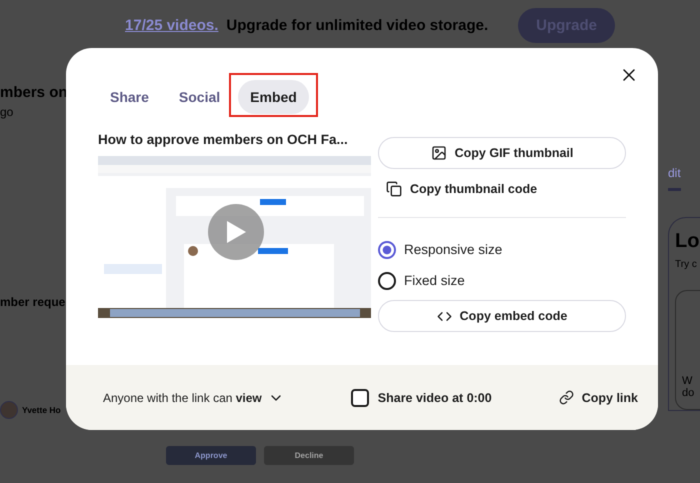 This screenshot has width=700, height=483. Describe the element at coordinates (687, 241) in the screenshot. I see `card-heading: Lo` at that location.